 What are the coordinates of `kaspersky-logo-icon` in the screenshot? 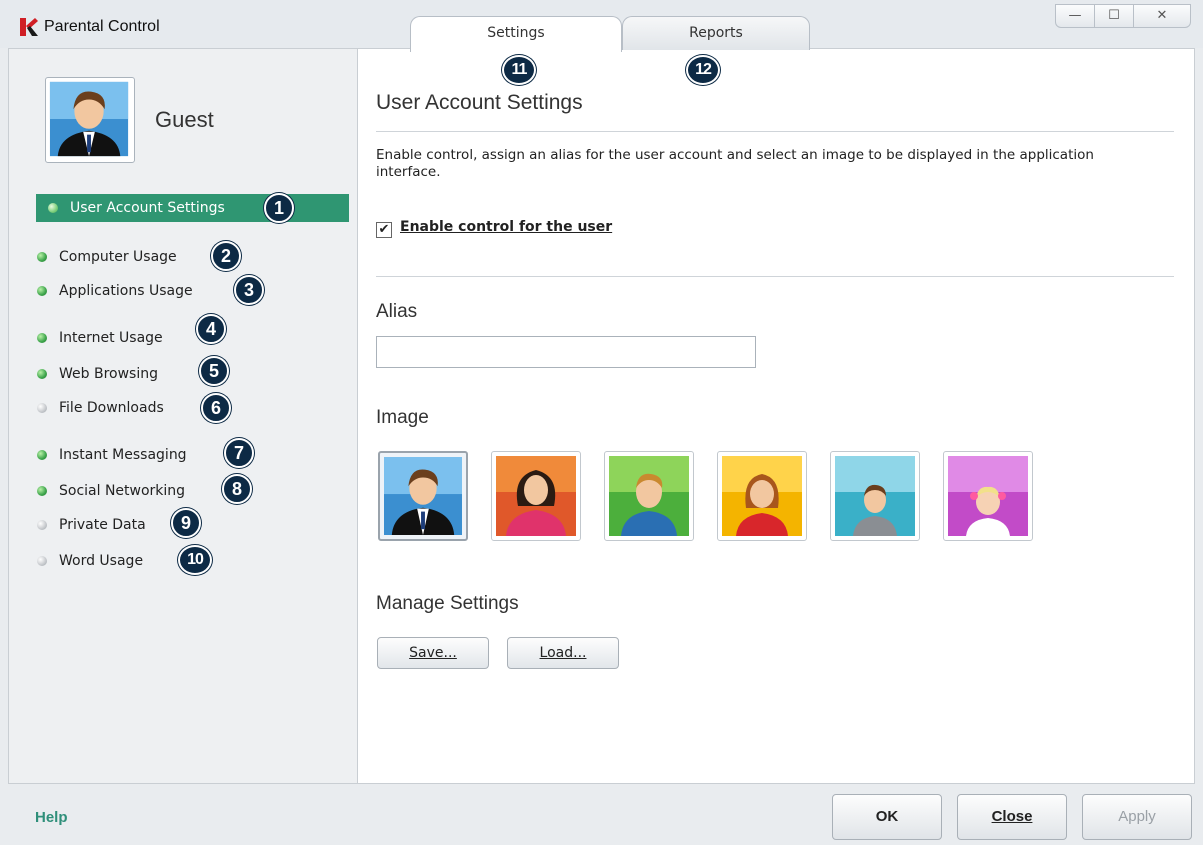 It's located at (29, 27).